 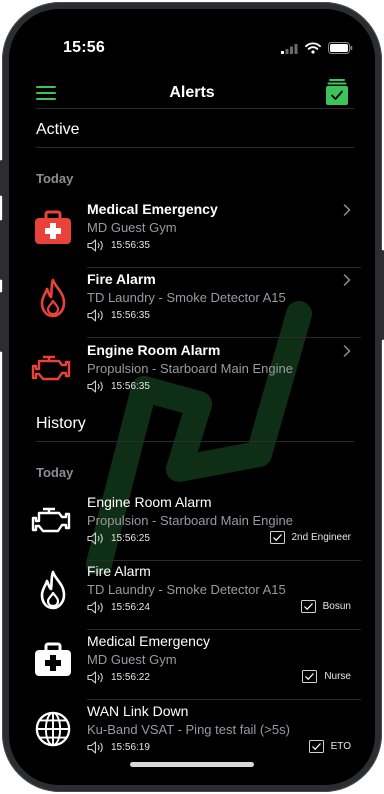 What do you see at coordinates (195, 441) in the screenshot?
I see `history-divider` at bounding box center [195, 441].